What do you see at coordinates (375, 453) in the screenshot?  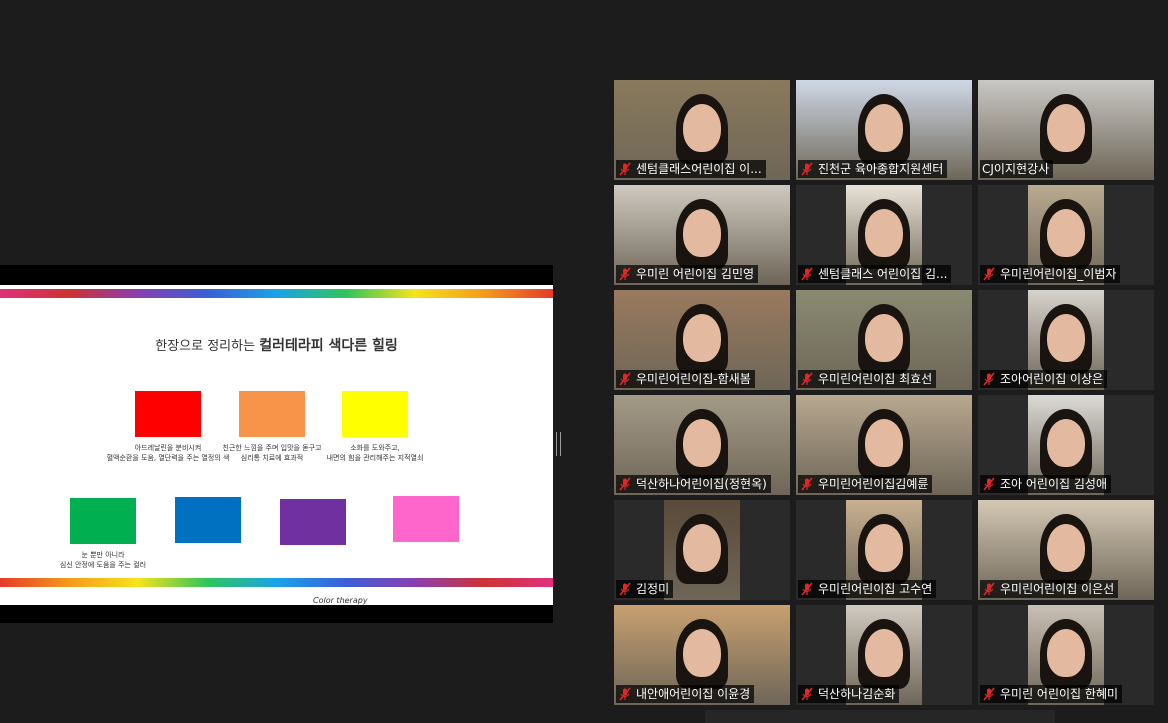 I see `swatch-caption-3: 소화를 도와주고, 내면의 힘을 관리해주는 지적열쇠` at bounding box center [375, 453].